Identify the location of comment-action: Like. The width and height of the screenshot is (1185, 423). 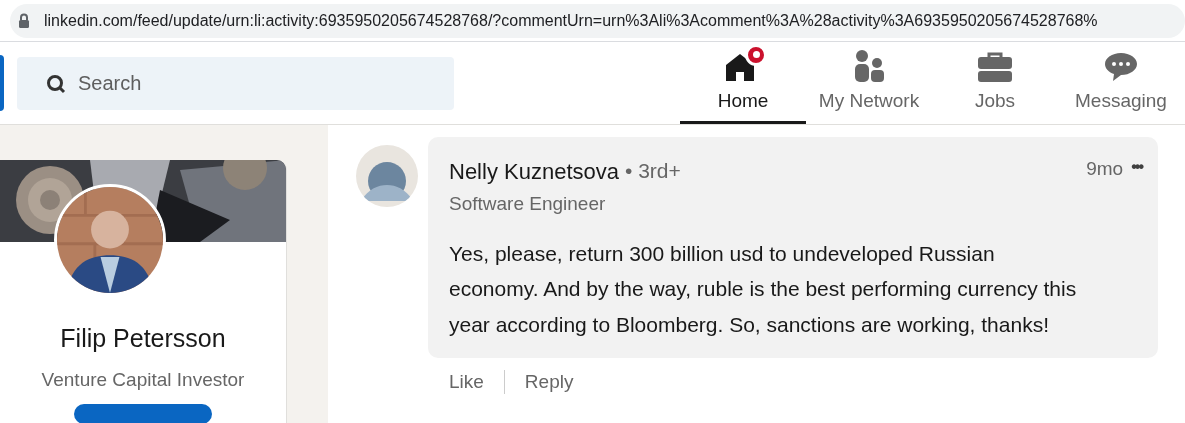
(466, 382).